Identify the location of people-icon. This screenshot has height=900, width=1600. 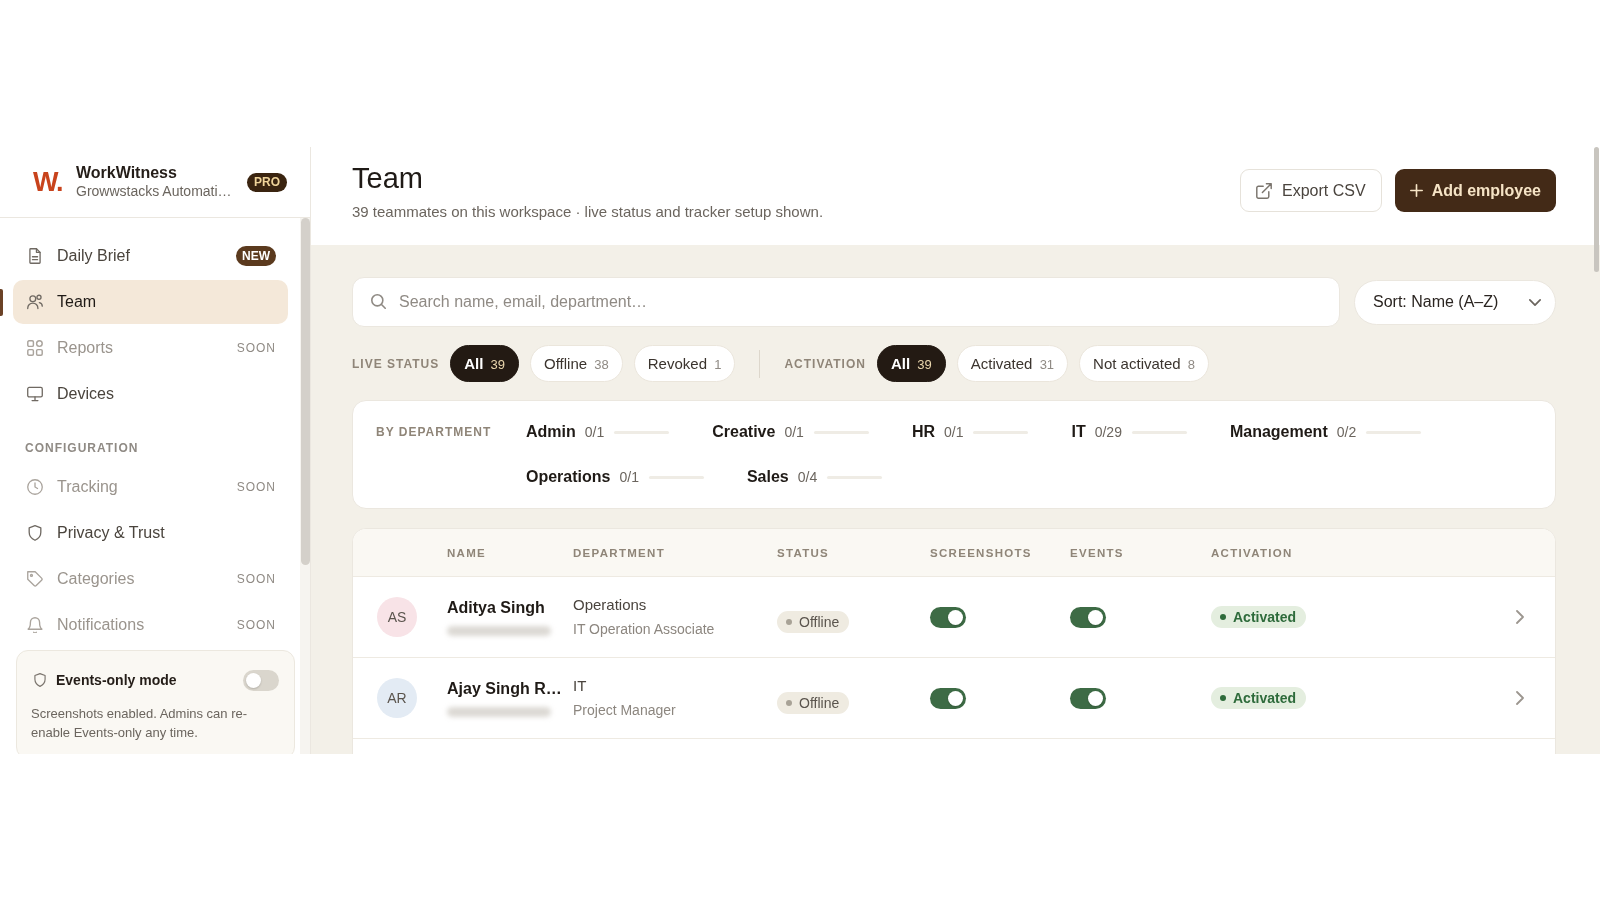
(35, 302).